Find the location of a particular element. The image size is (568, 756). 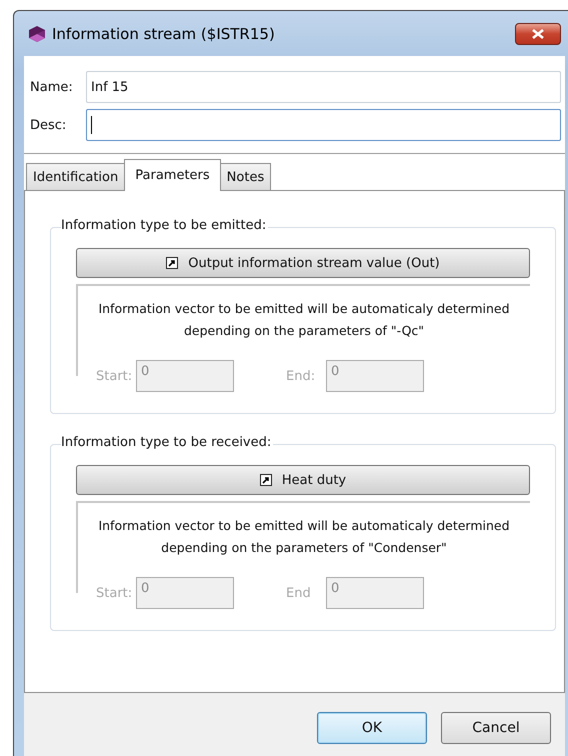

info-message: Information vector to be emitted will be automaticaly determined depending on the parameters of "-Qc" is located at coordinates (304, 320).